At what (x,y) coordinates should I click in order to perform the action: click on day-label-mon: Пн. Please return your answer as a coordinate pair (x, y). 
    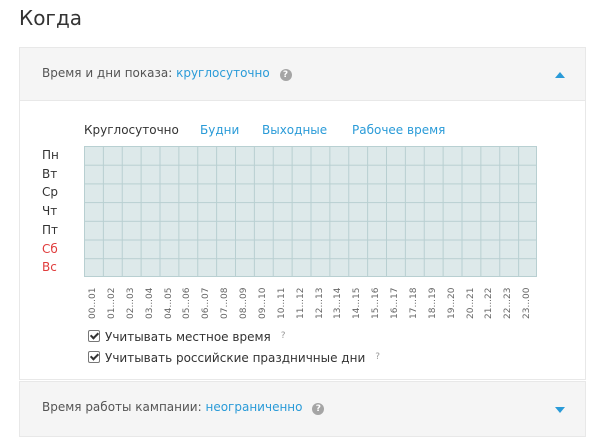
    Looking at the image, I should click on (50, 155).